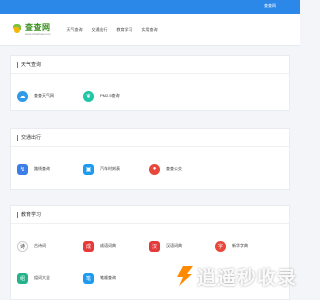 This screenshot has width=320, height=300. Describe the element at coordinates (42, 277) in the screenshot. I see `tool-label: 组词大全` at that location.